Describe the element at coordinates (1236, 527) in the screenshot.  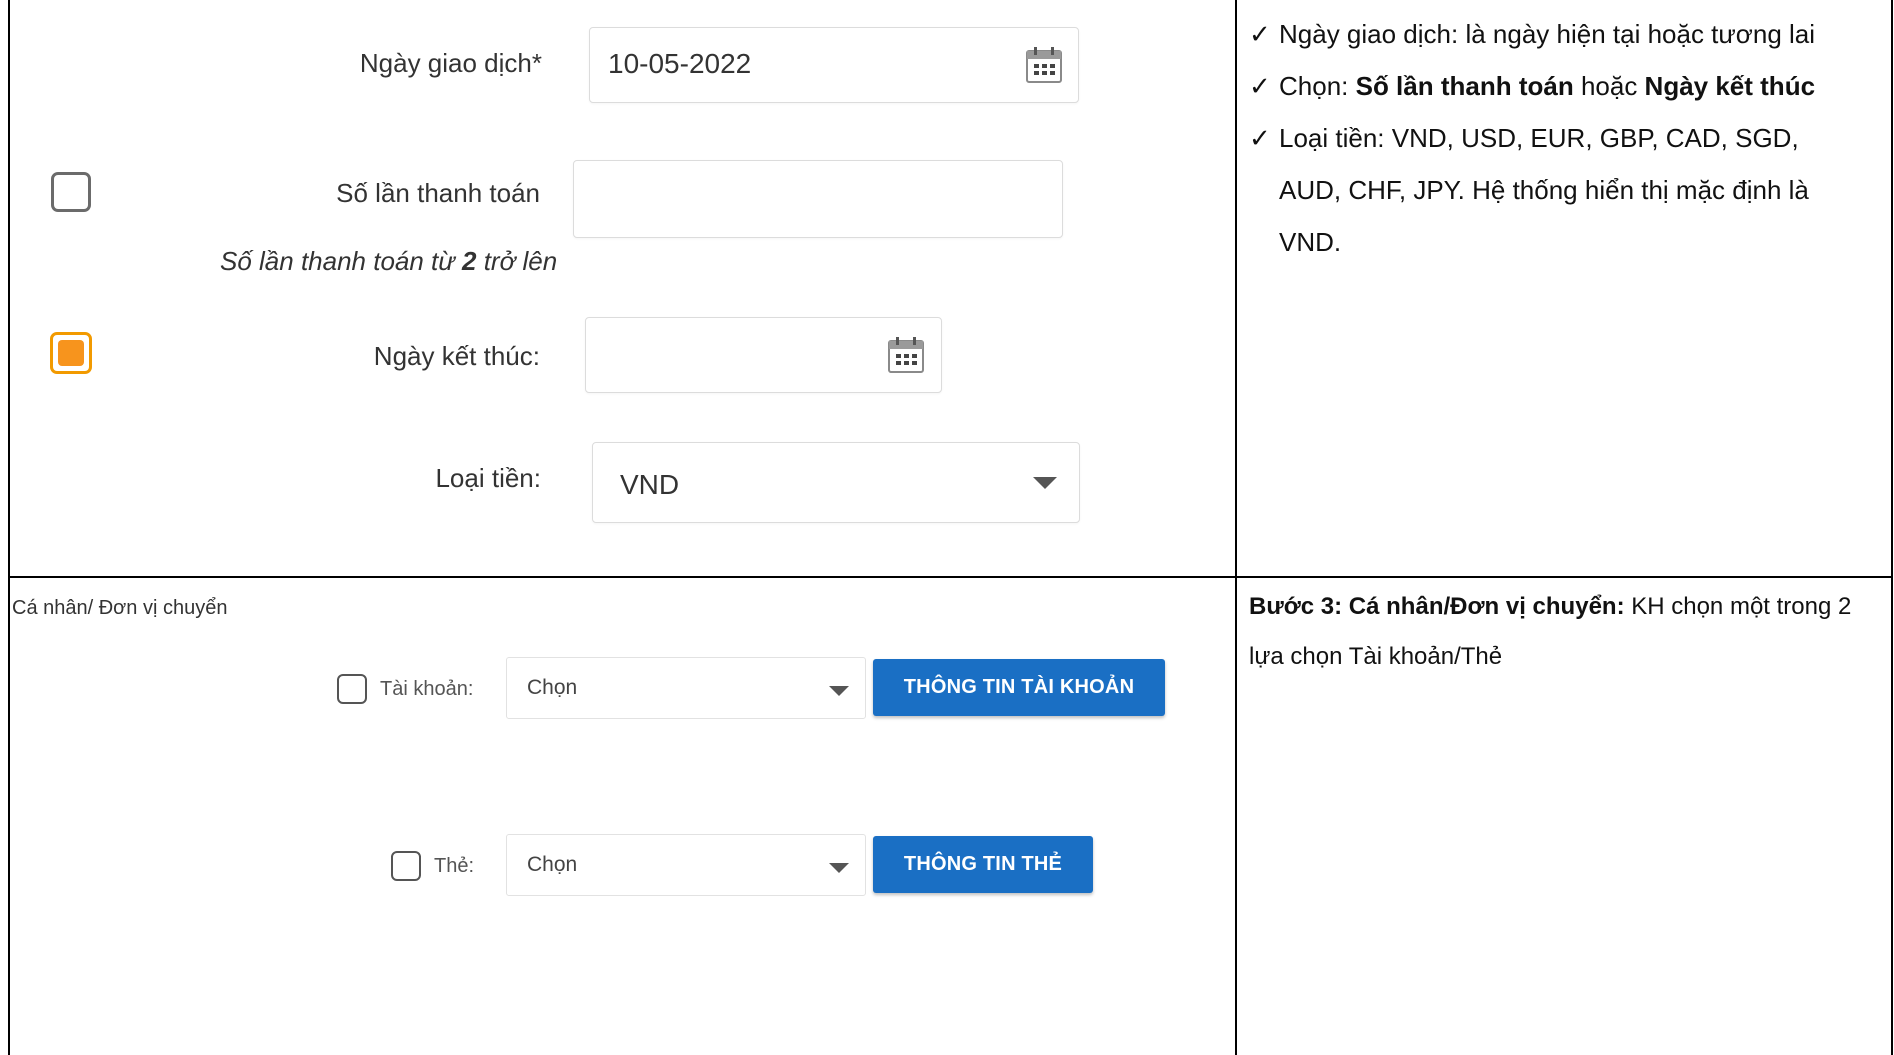
I see `table-column-divider` at that location.